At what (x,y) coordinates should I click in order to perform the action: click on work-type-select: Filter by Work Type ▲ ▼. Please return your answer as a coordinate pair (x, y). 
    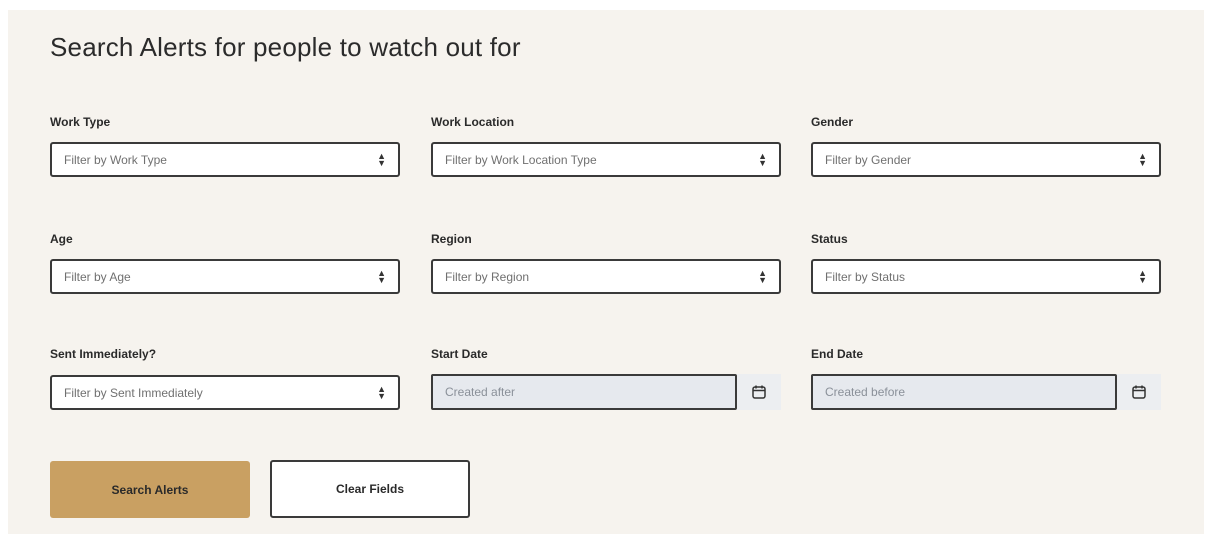
    Looking at the image, I should click on (225, 159).